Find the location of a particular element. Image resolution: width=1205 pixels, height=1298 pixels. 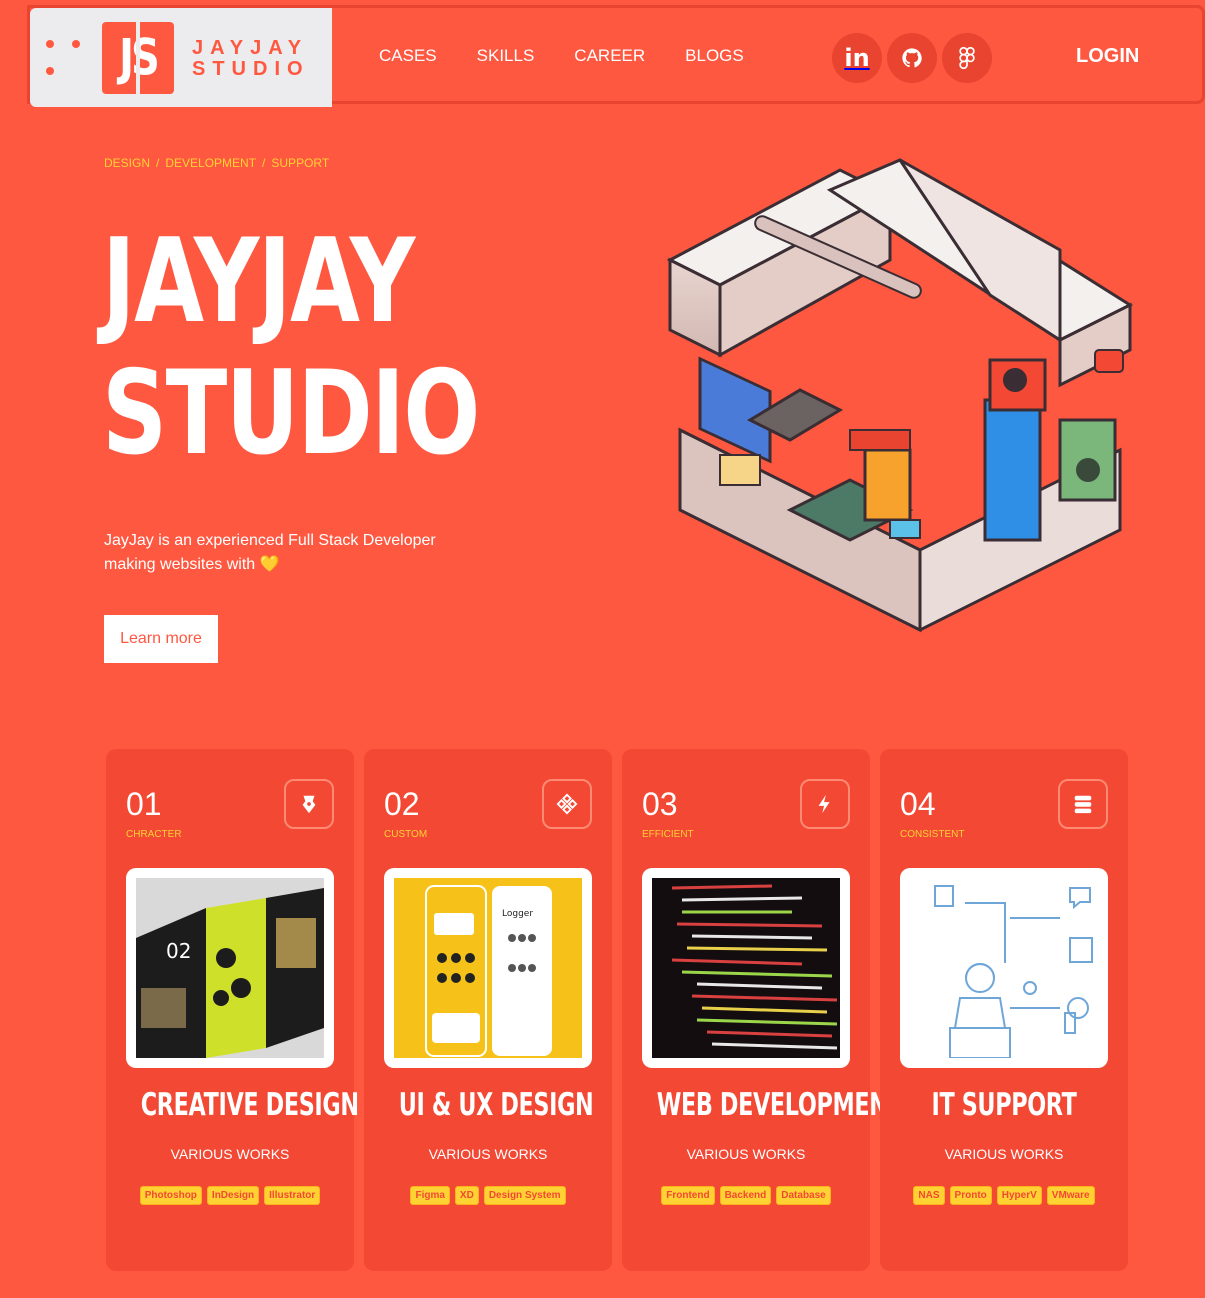

breadcrumb-support: SUPPORT is located at coordinates (300, 163).